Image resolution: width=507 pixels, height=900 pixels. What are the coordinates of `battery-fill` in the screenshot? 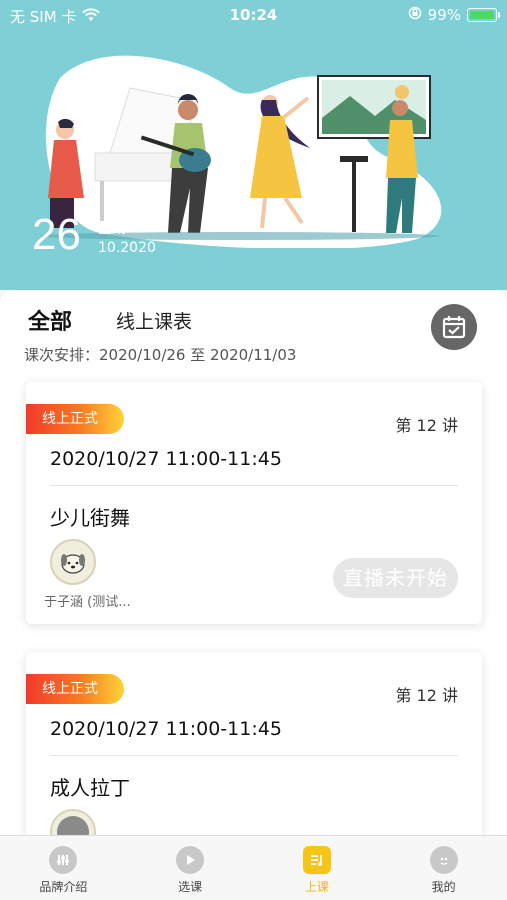 It's located at (482, 15).